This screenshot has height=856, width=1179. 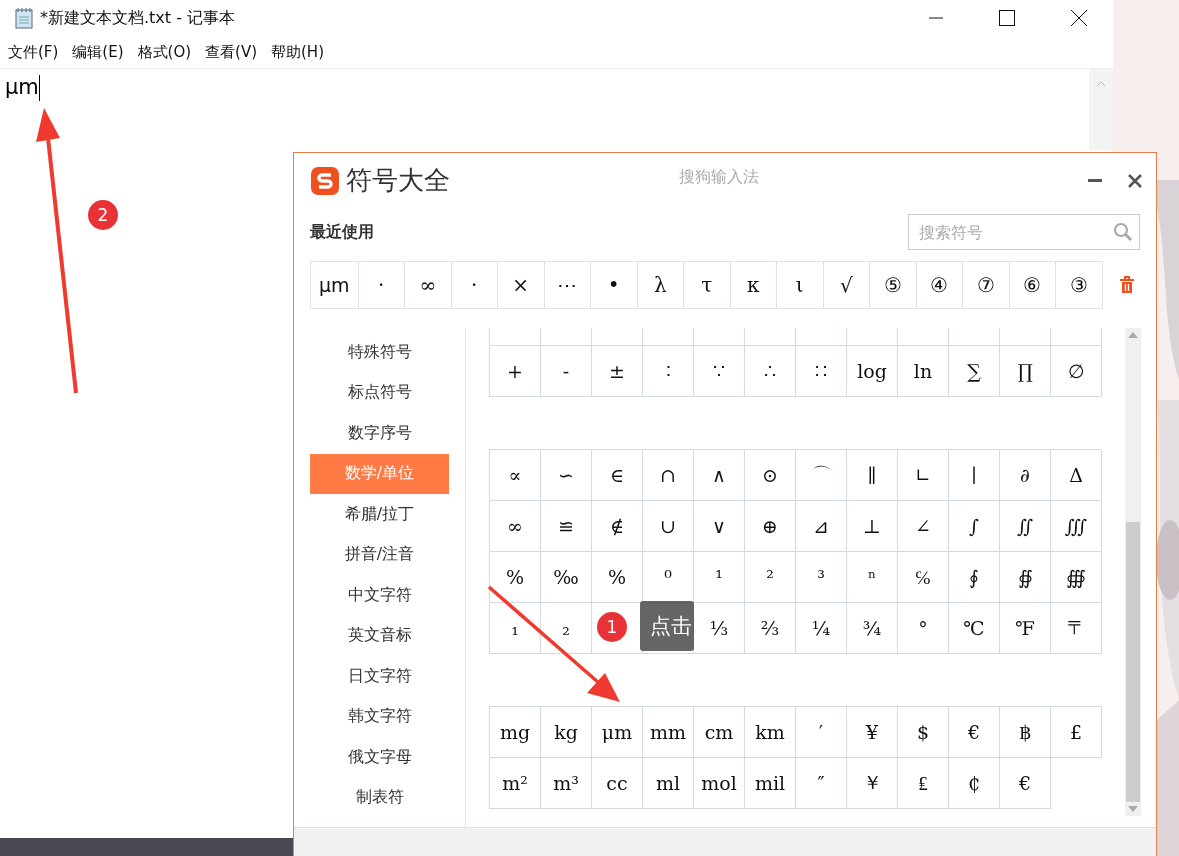 What do you see at coordinates (1024, 232) in the screenshot?
I see `search-field: 搜索符号` at bounding box center [1024, 232].